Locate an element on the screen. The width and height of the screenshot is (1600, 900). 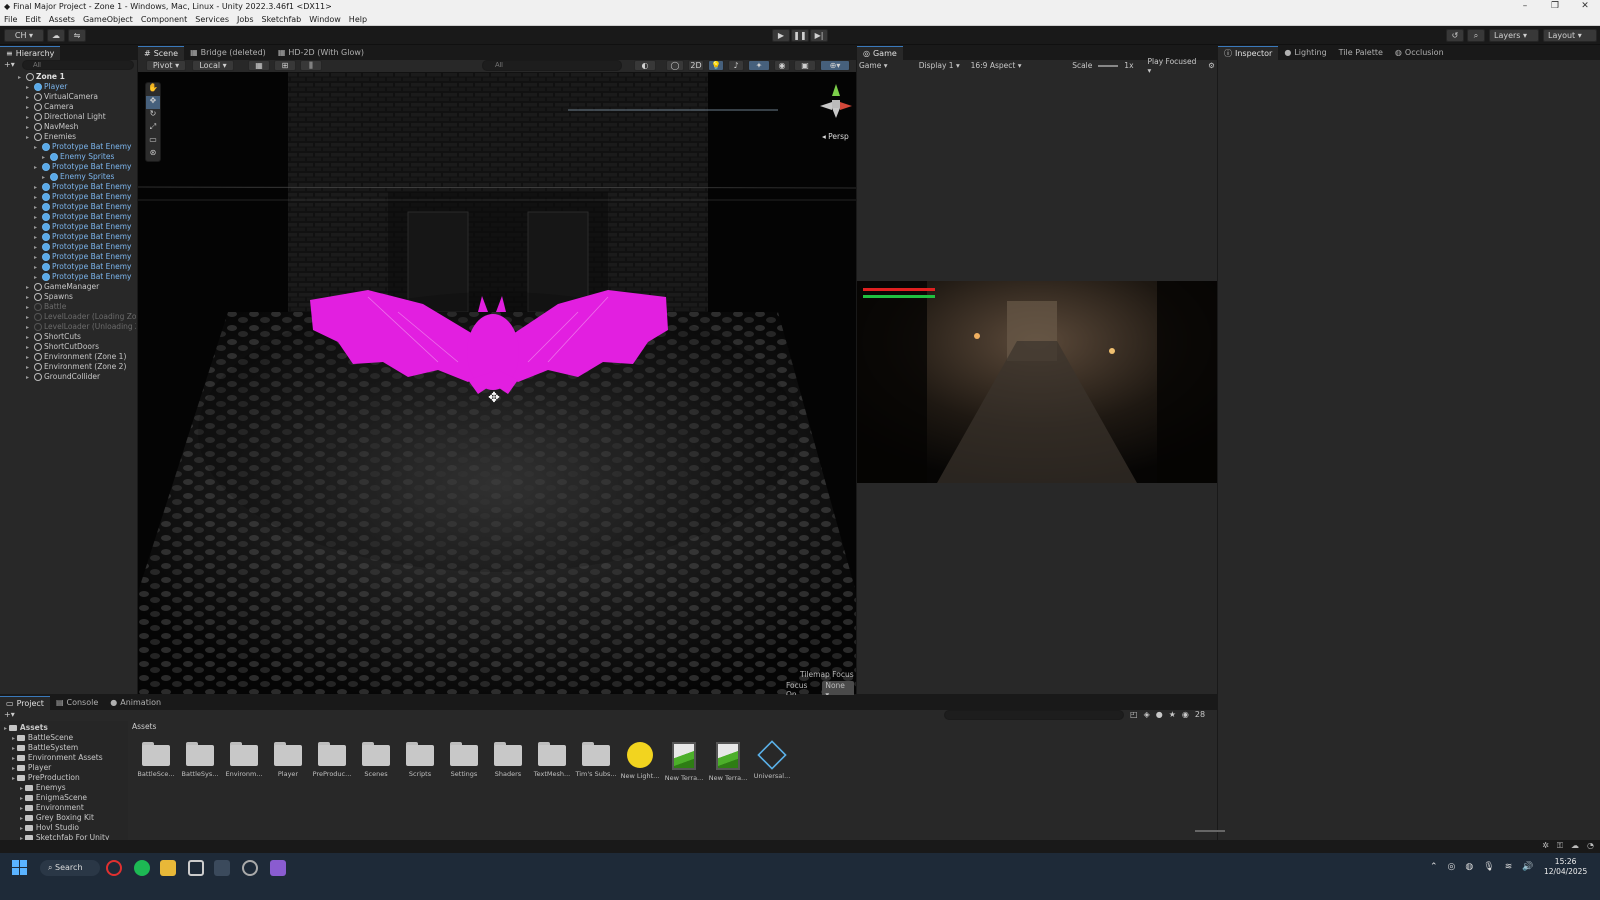
local-dropdown: Local ▾ is located at coordinates (213, 65).